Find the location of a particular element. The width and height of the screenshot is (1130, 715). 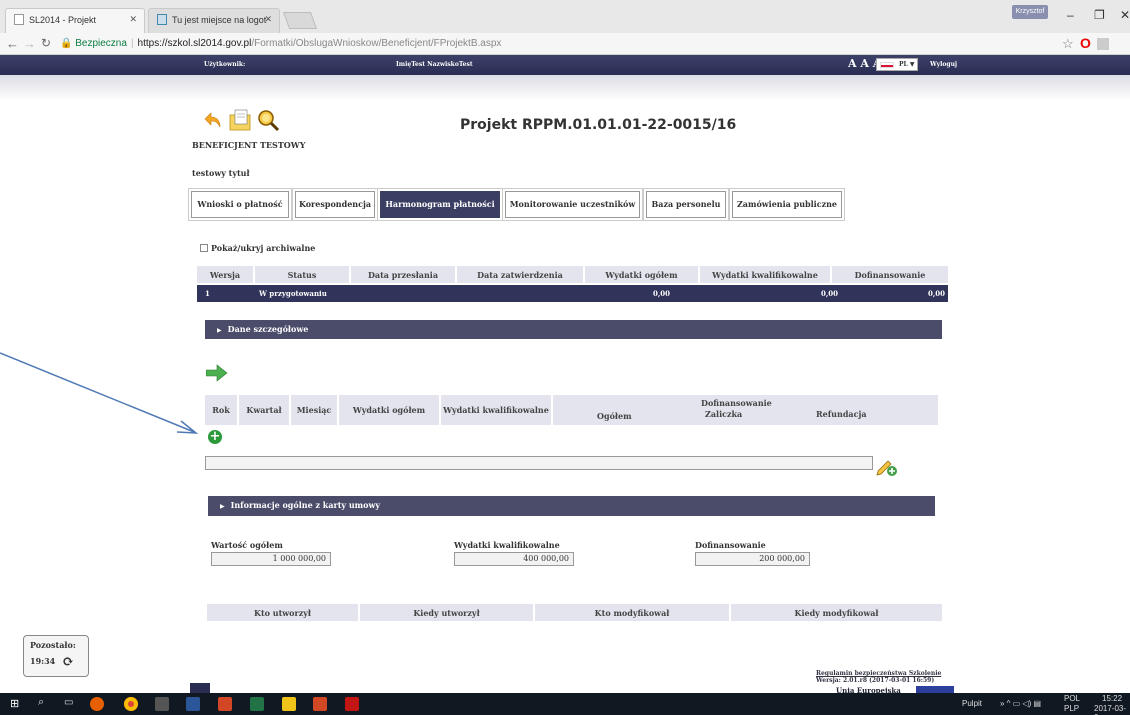

beneficiary-name: BENEFICJENT TESTOWY is located at coordinates (249, 145).